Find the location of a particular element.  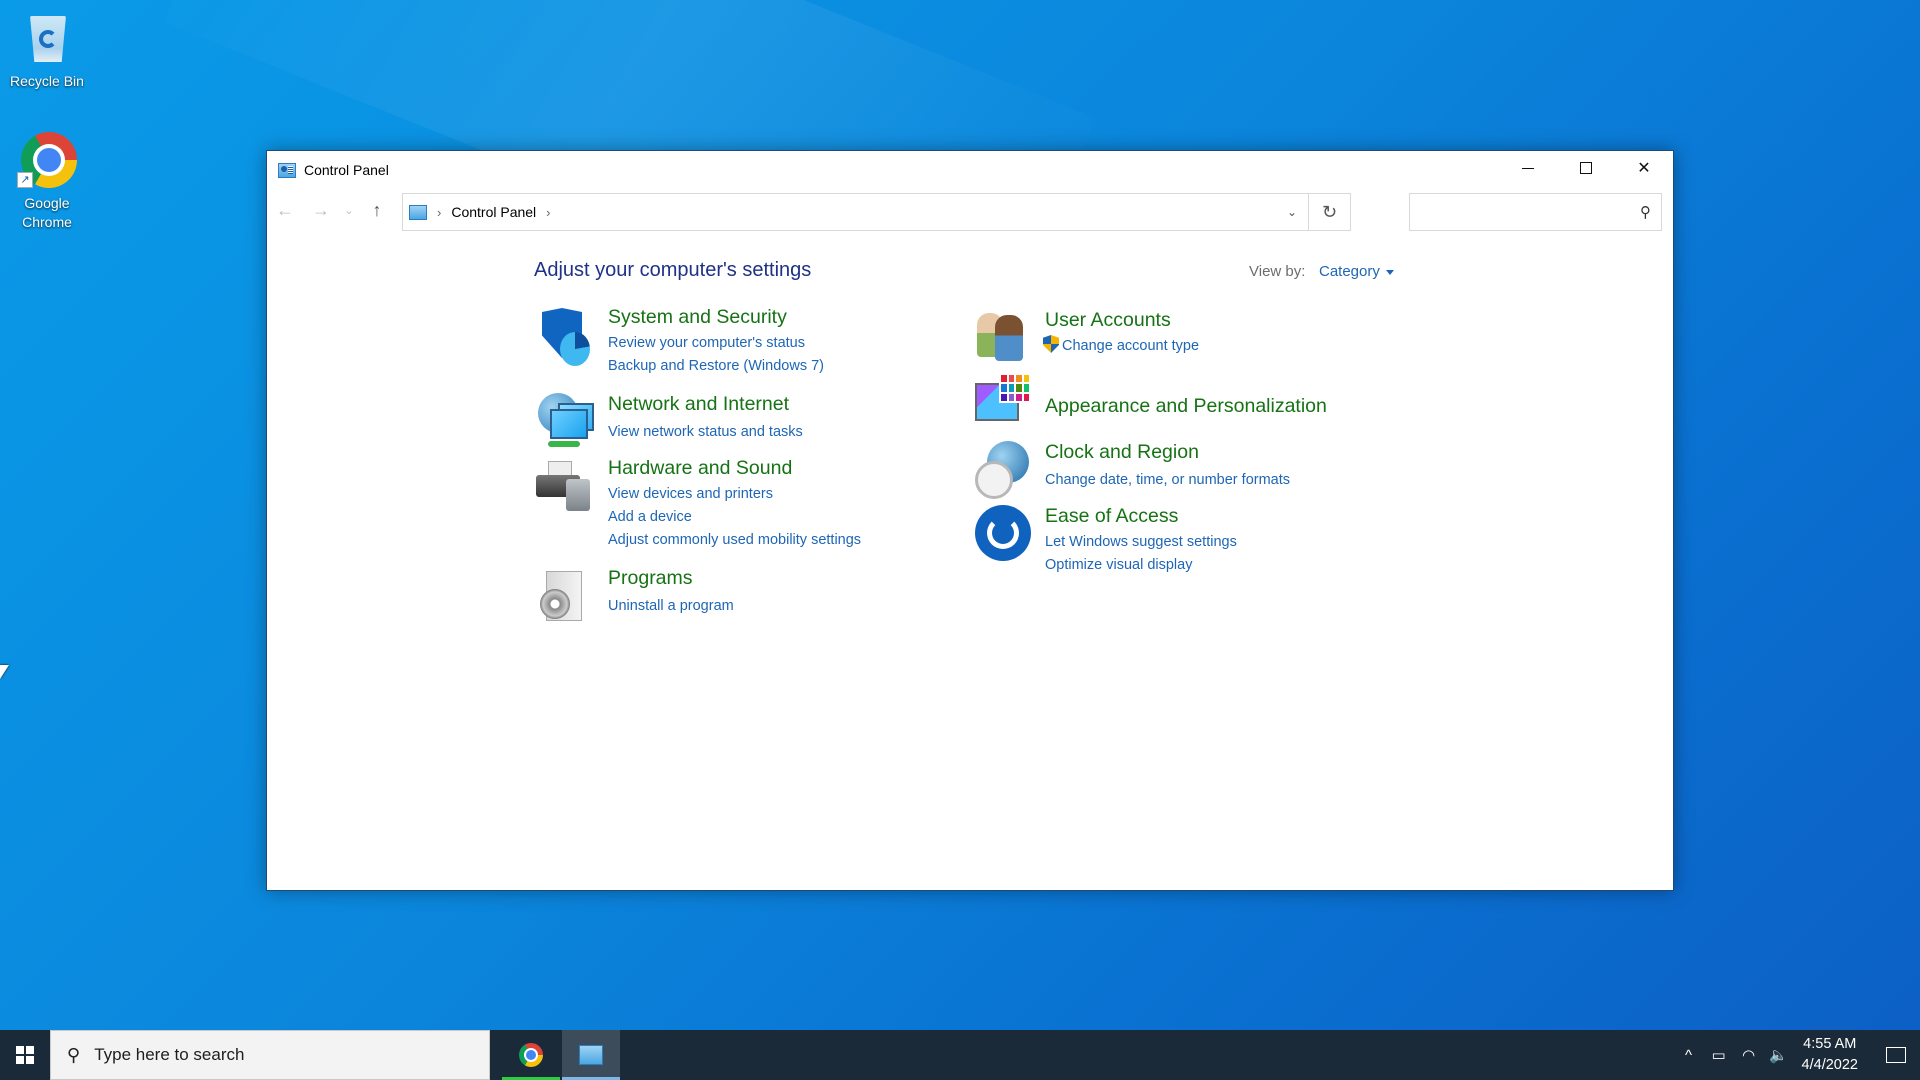

category-appearance-and-personalization: Appearance and Personalization is located at coordinates (1163, 403).